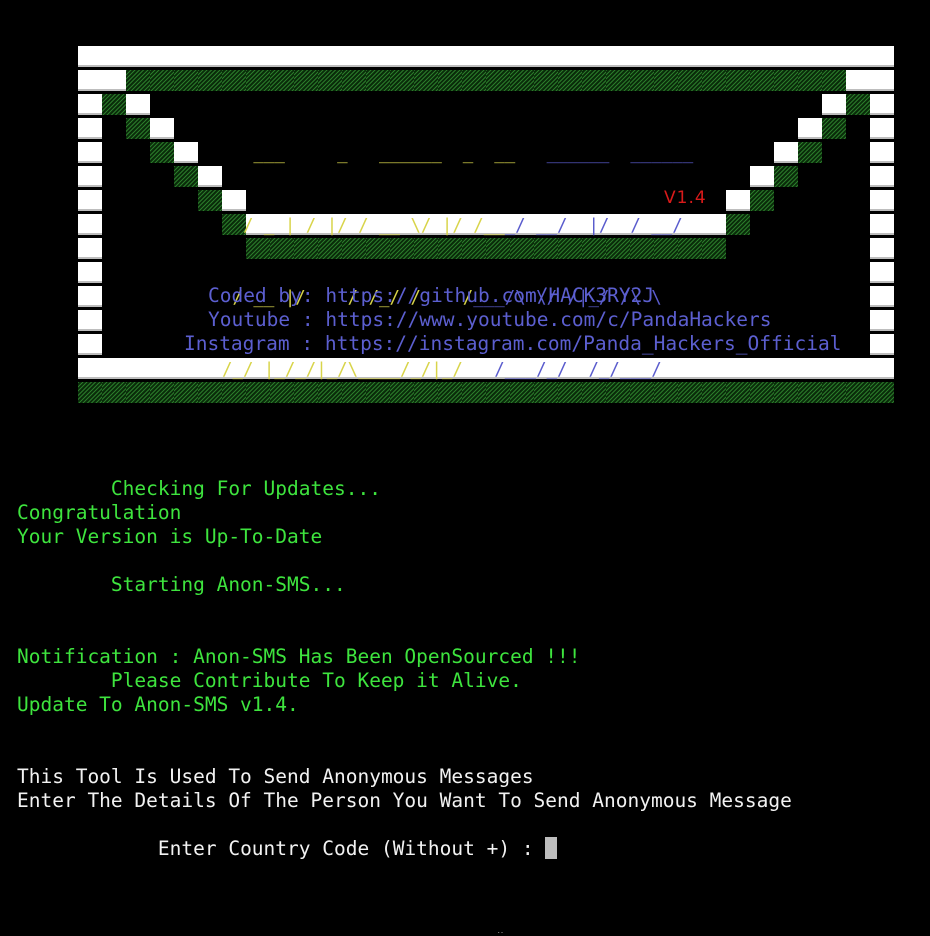 This screenshot has width=930, height=936. Describe the element at coordinates (551, 848) in the screenshot. I see `terminal-cursor` at that location.